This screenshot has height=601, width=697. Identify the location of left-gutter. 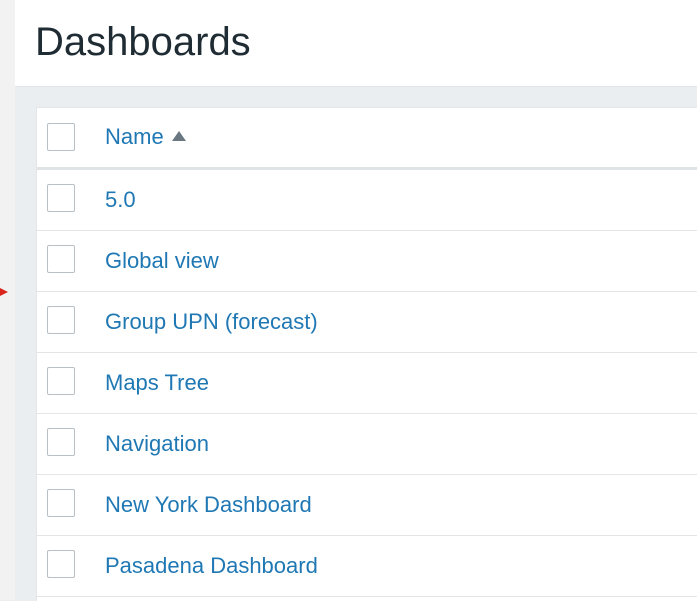
(7, 300).